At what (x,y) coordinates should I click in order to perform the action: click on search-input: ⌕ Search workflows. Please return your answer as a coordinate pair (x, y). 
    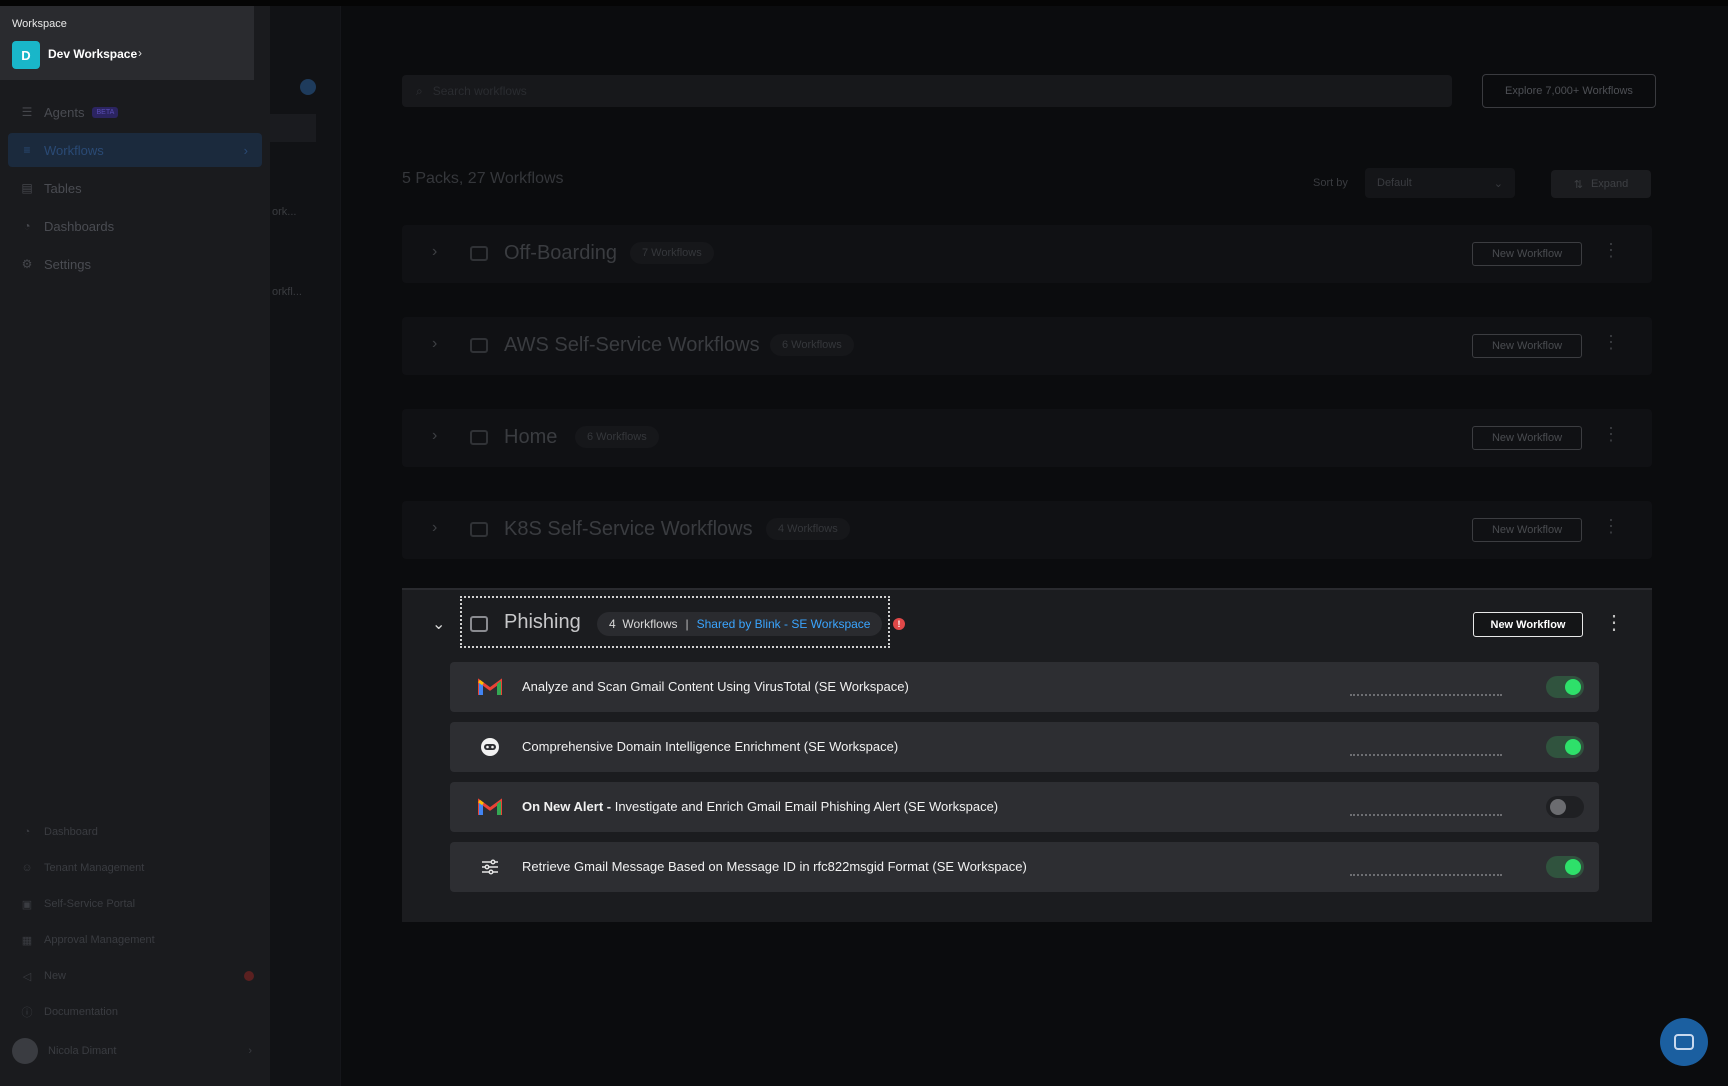
    Looking at the image, I should click on (927, 91).